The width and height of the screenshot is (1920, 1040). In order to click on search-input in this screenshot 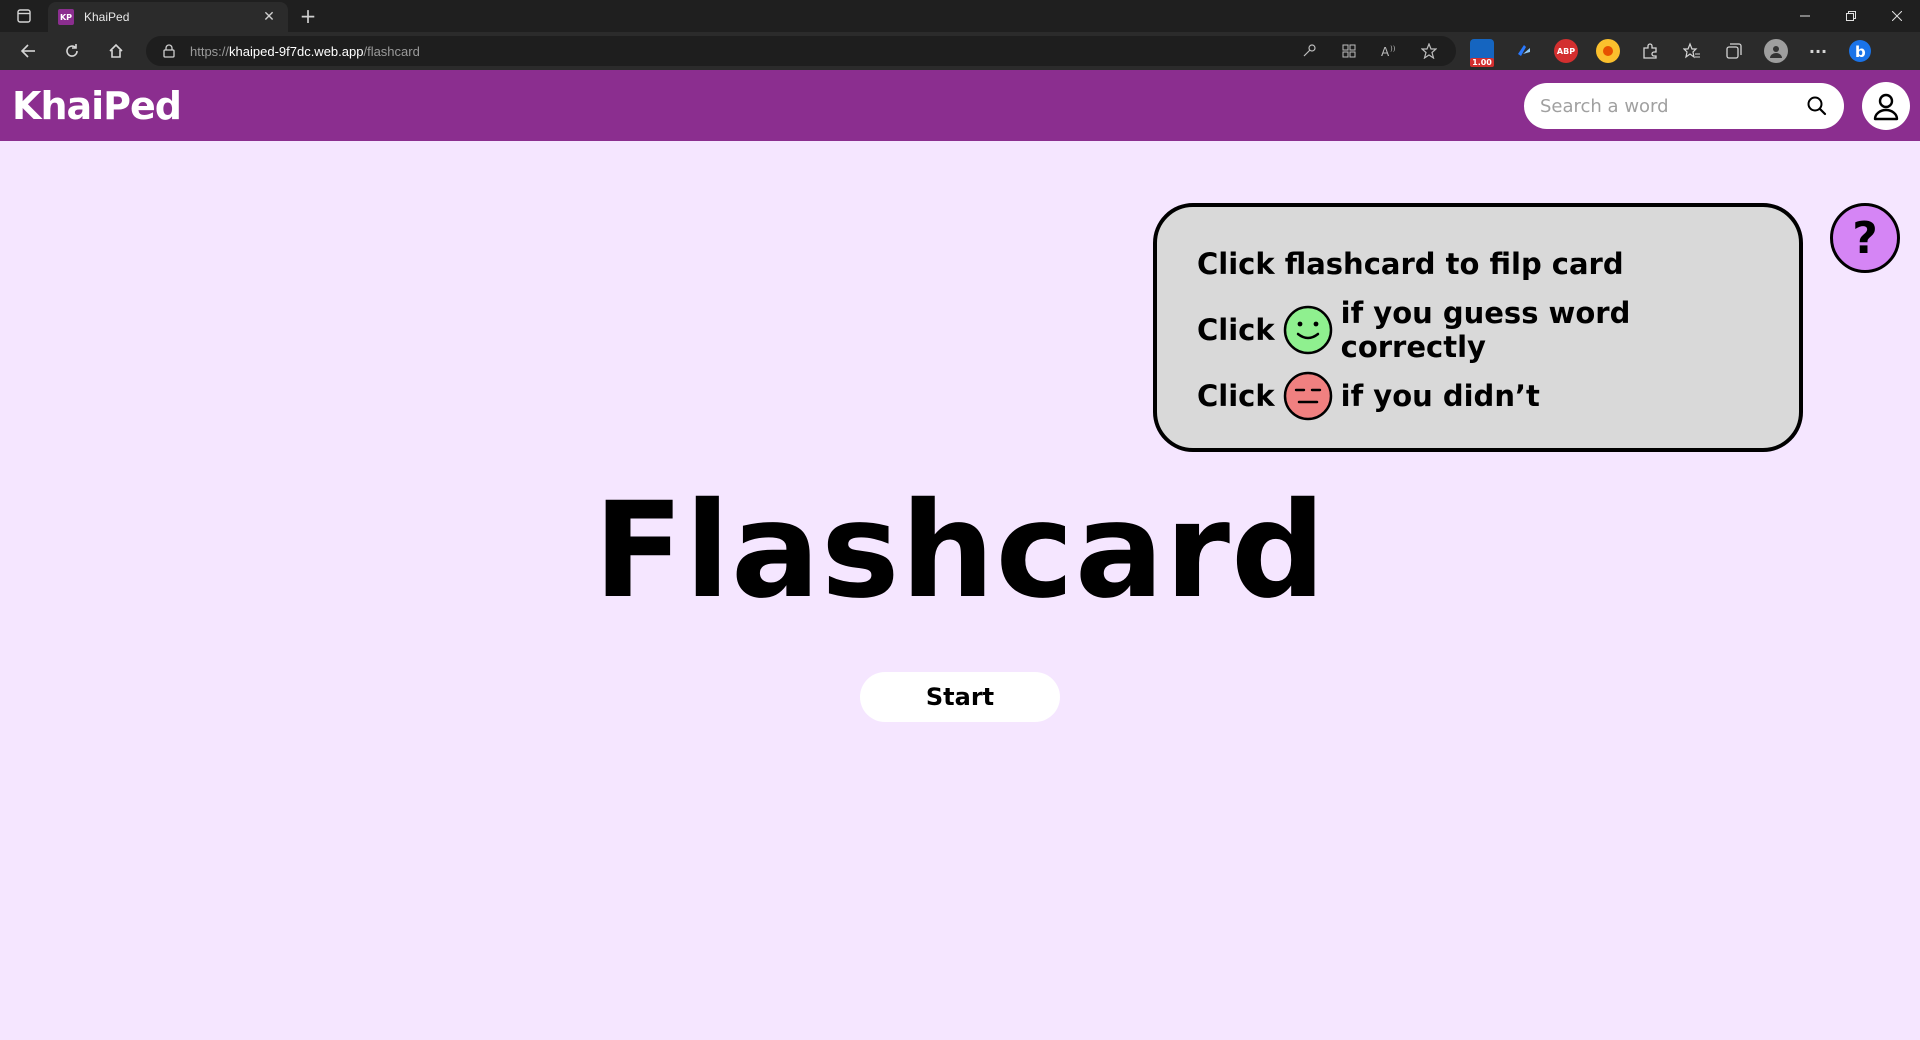, I will do `click(1673, 106)`.